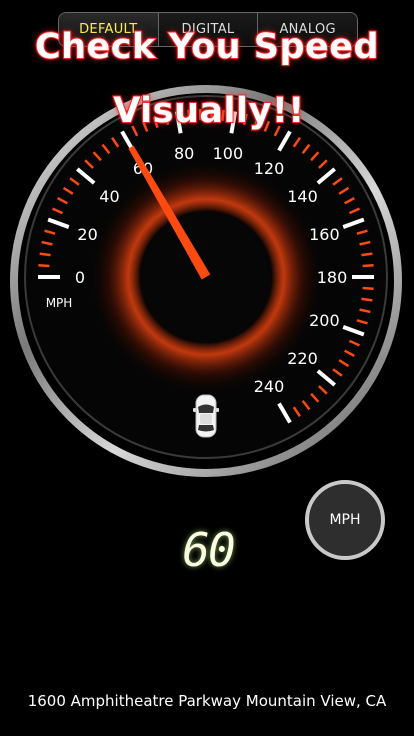 This screenshot has width=414, height=736. What do you see at coordinates (208, 550) in the screenshot?
I see `digital-speed-readout: 60` at bounding box center [208, 550].